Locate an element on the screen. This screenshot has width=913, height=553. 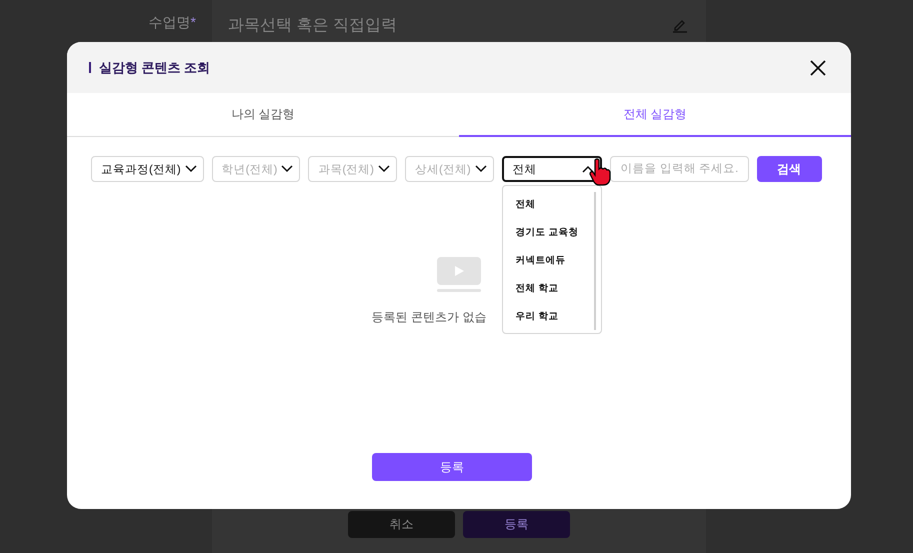
filter-dropdown: 전체 is located at coordinates (552, 169).